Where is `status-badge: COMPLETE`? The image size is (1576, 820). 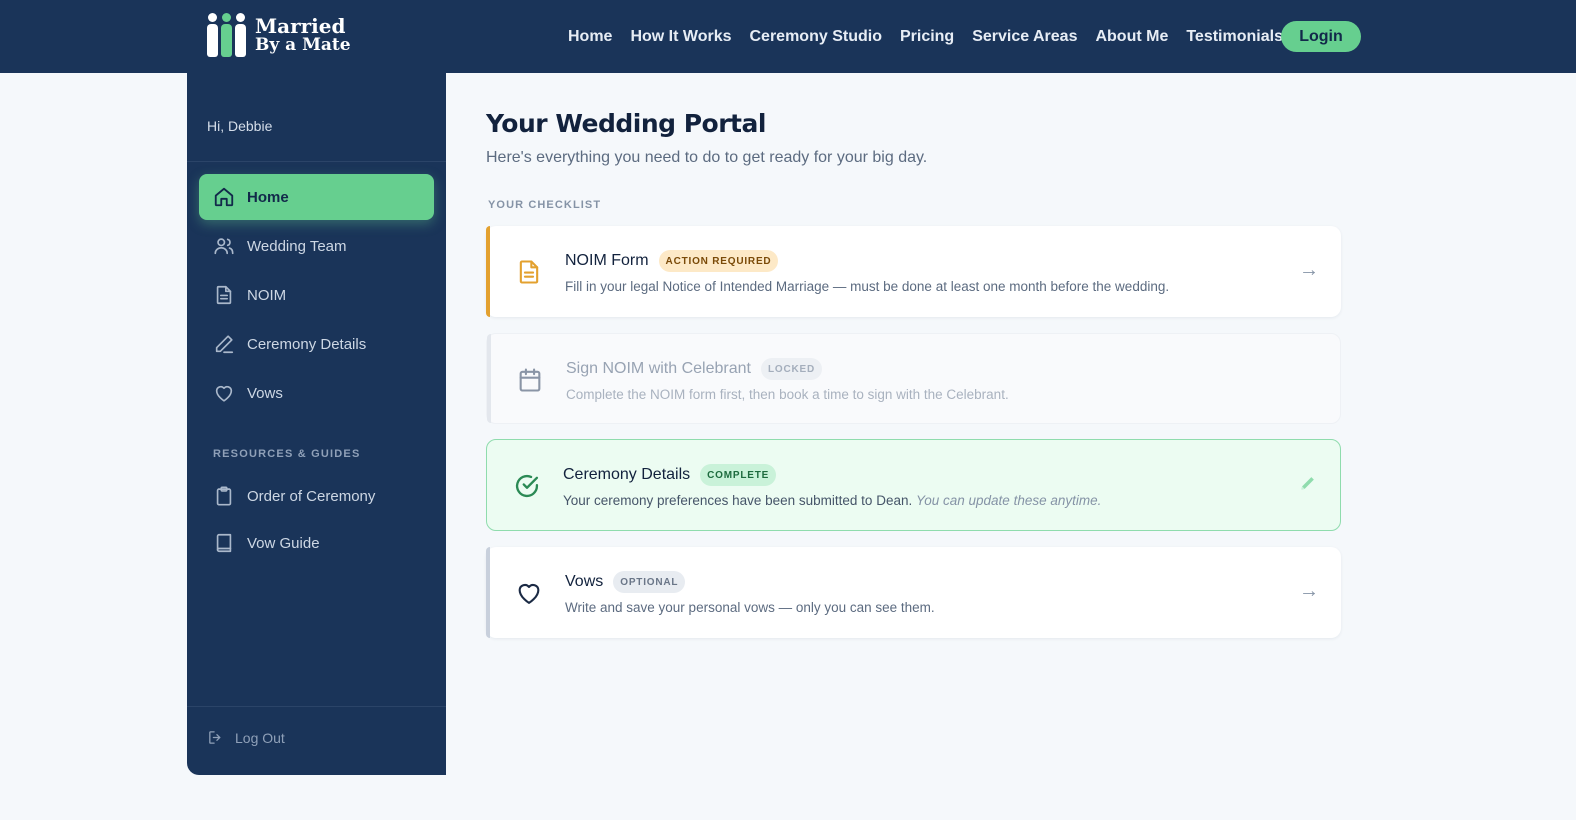
status-badge: COMPLETE is located at coordinates (738, 475).